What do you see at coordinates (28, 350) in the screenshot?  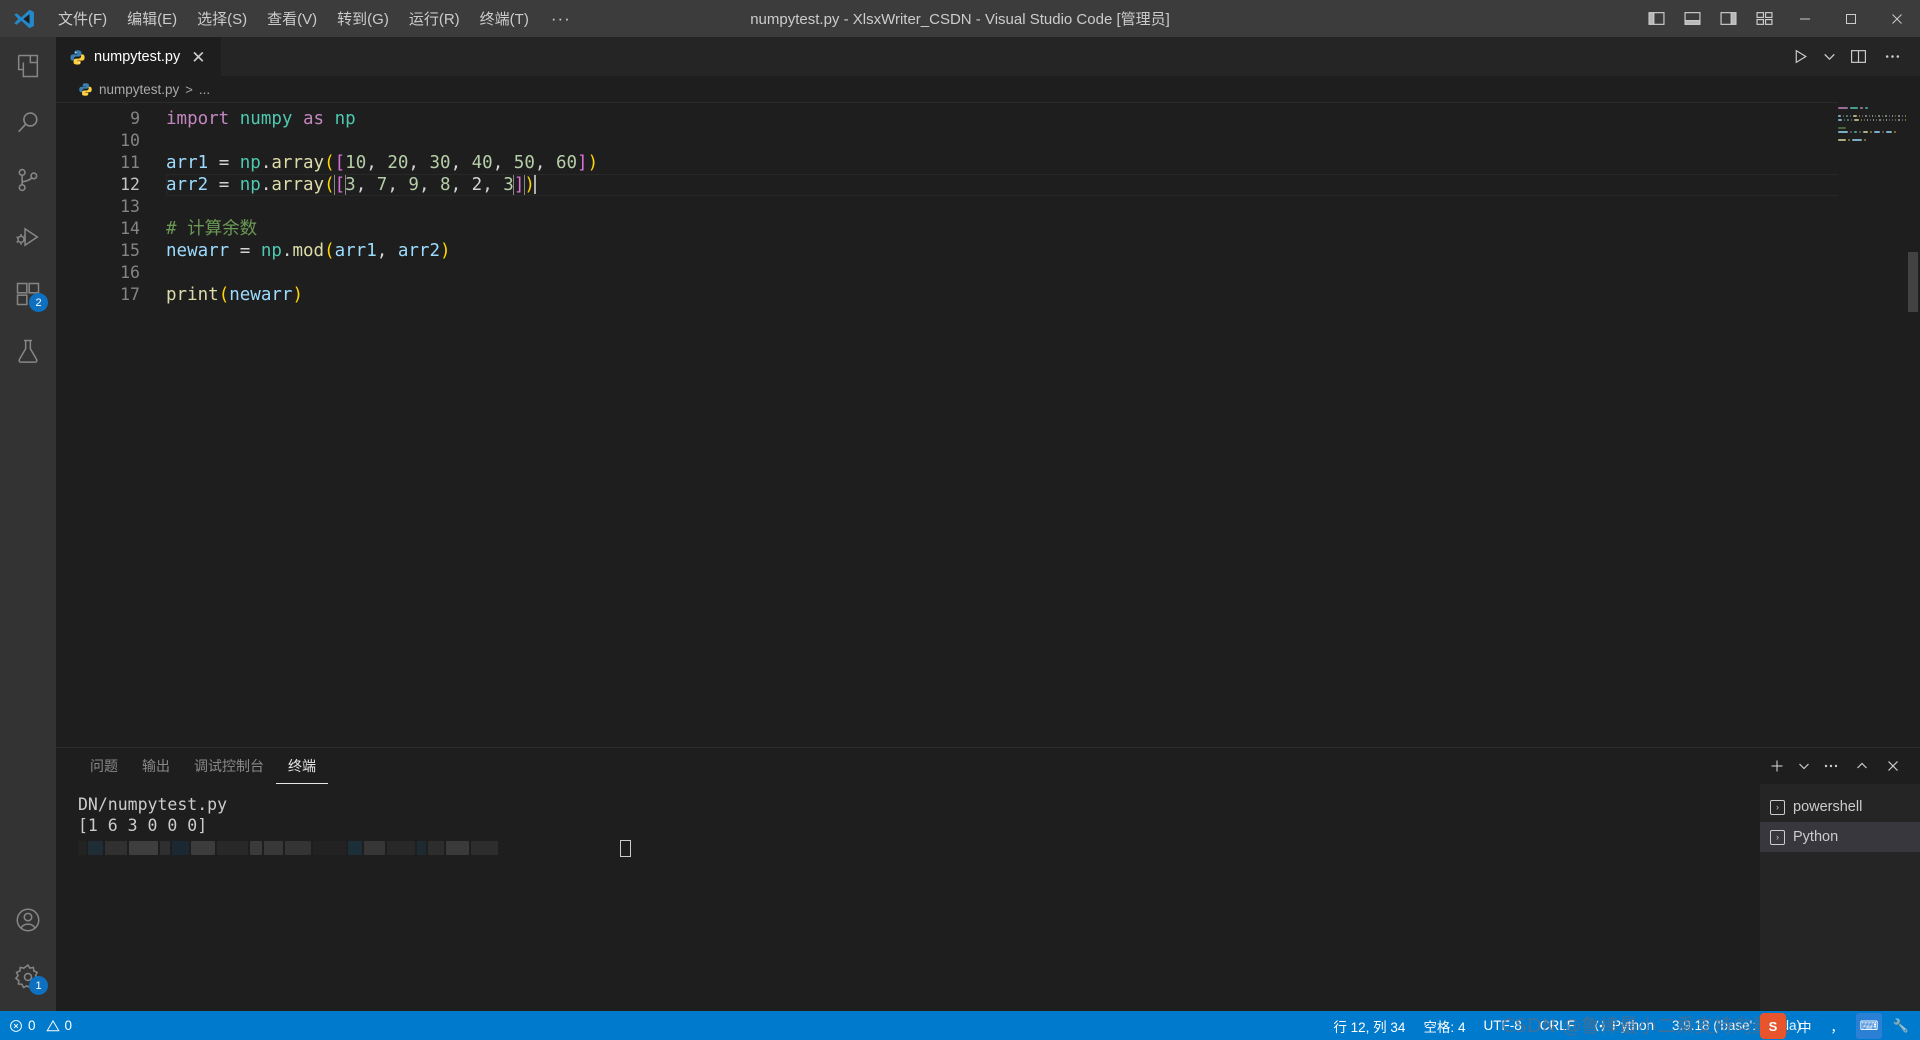 I see `sidebar-item-testing` at bounding box center [28, 350].